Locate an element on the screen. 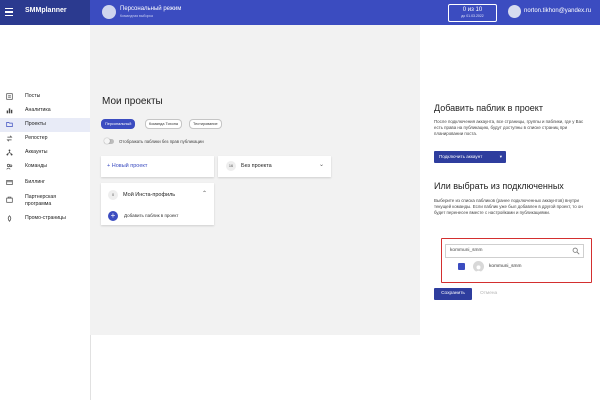  choose-connected-title: Или выбрать из подключенных is located at coordinates (499, 186).